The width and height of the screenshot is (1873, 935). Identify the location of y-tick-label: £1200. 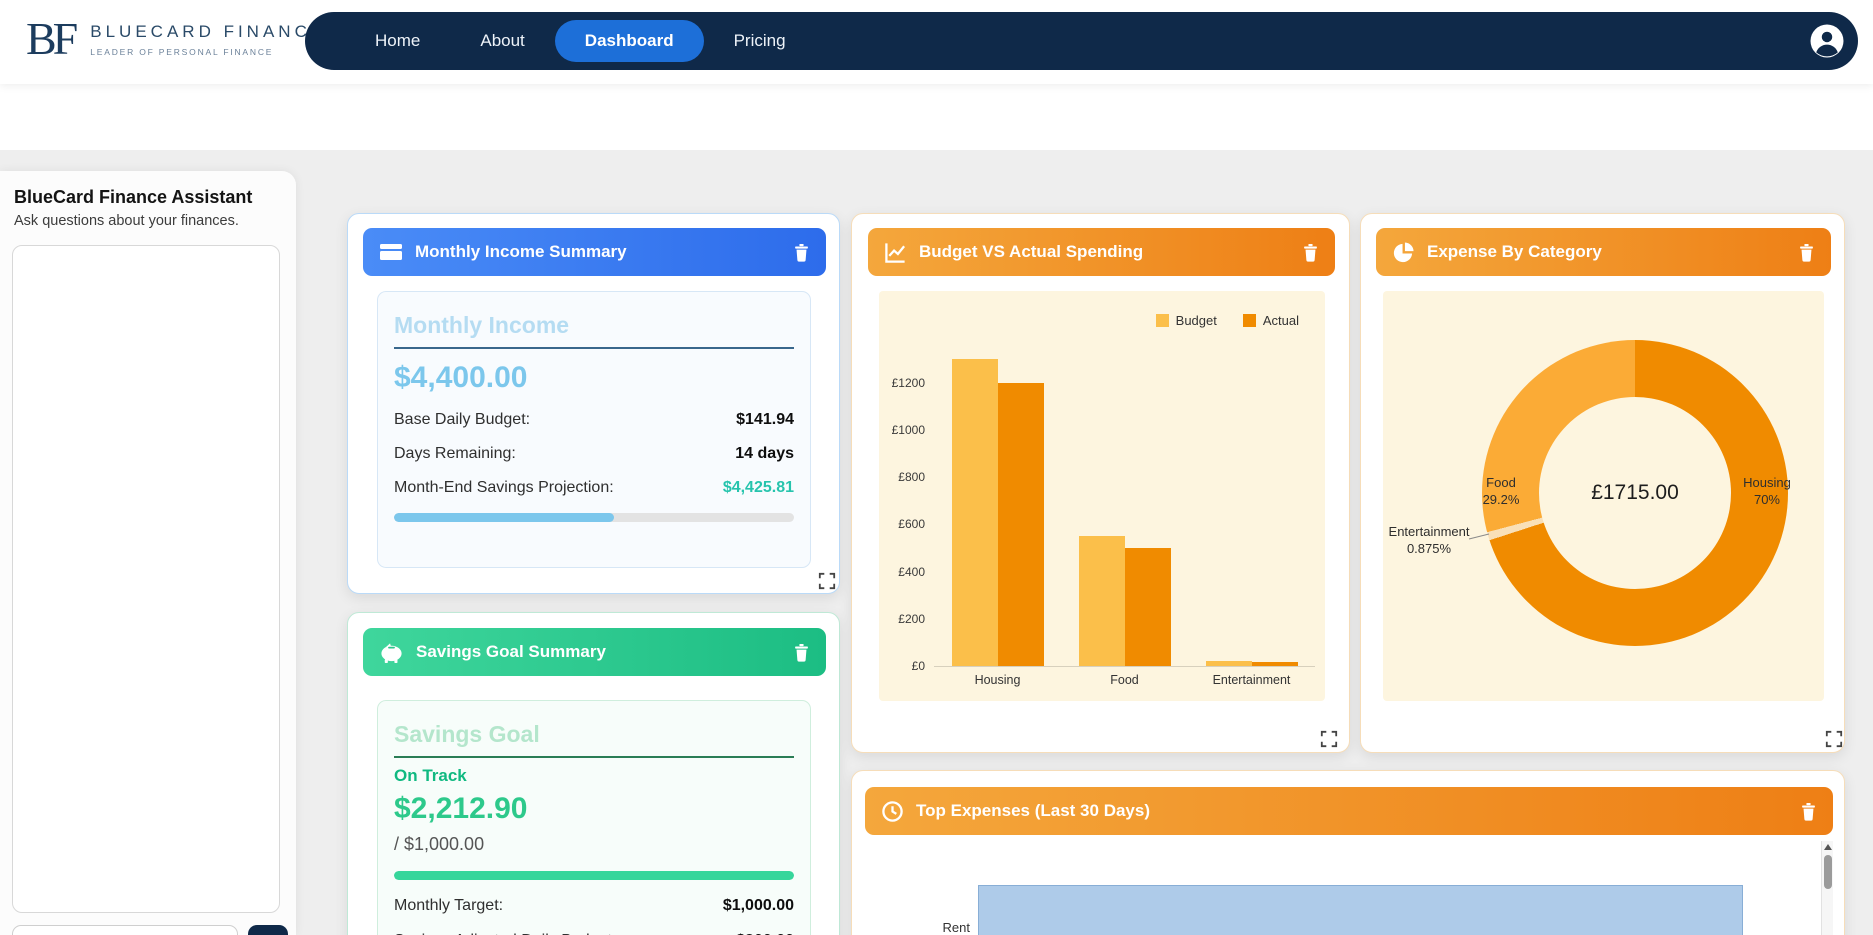
(908, 382).